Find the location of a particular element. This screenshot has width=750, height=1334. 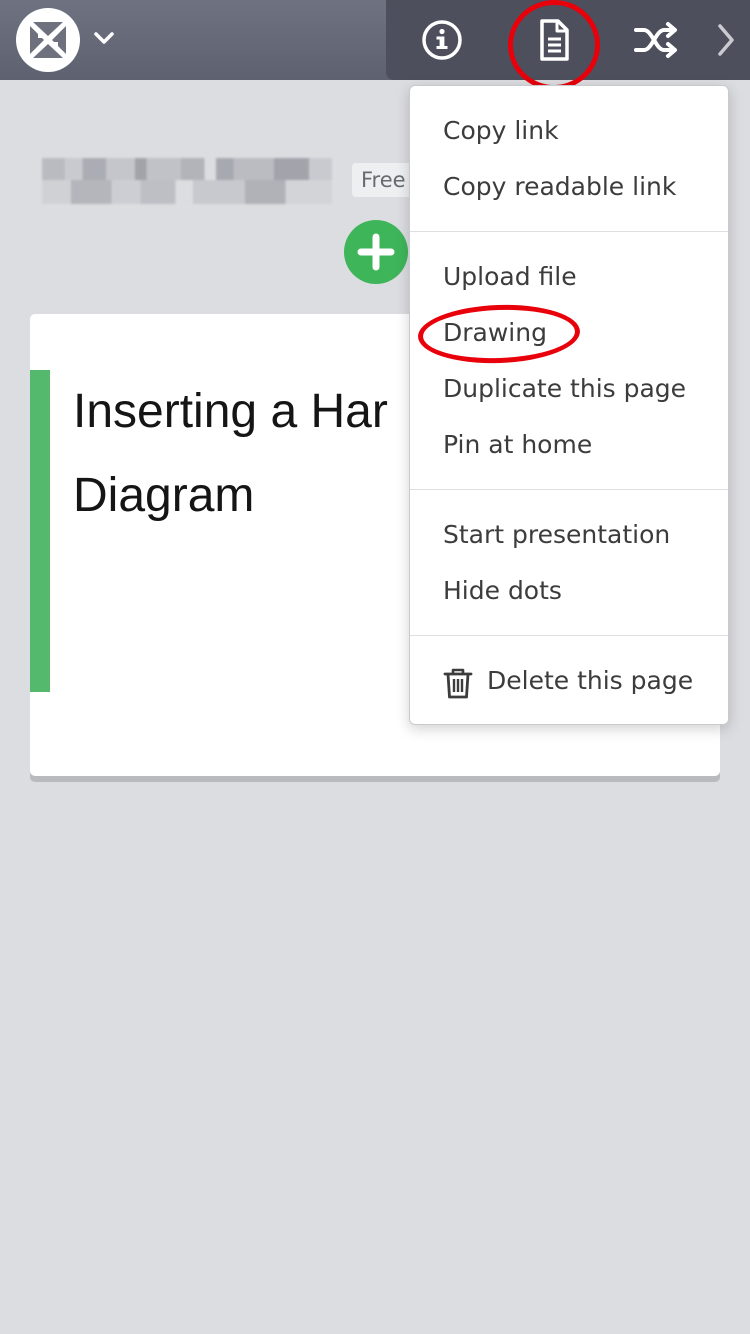

workspace-menu-toggle is located at coordinates (104, 38).